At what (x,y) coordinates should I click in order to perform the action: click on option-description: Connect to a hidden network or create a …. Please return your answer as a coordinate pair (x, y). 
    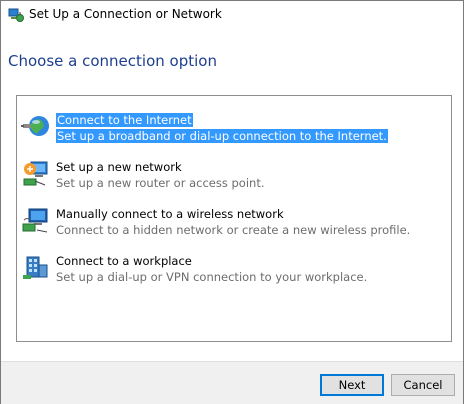
    Looking at the image, I should click on (233, 230).